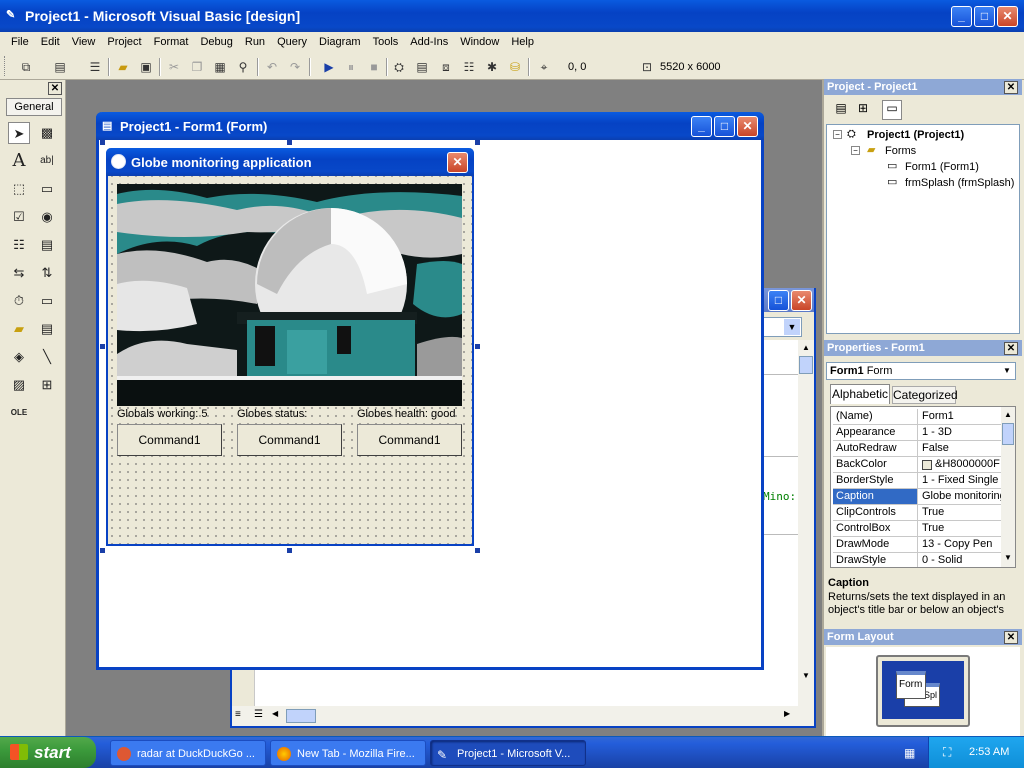 The image size is (1024, 768). What do you see at coordinates (13, 15) in the screenshot?
I see `vb-app-icon: ✎` at bounding box center [13, 15].